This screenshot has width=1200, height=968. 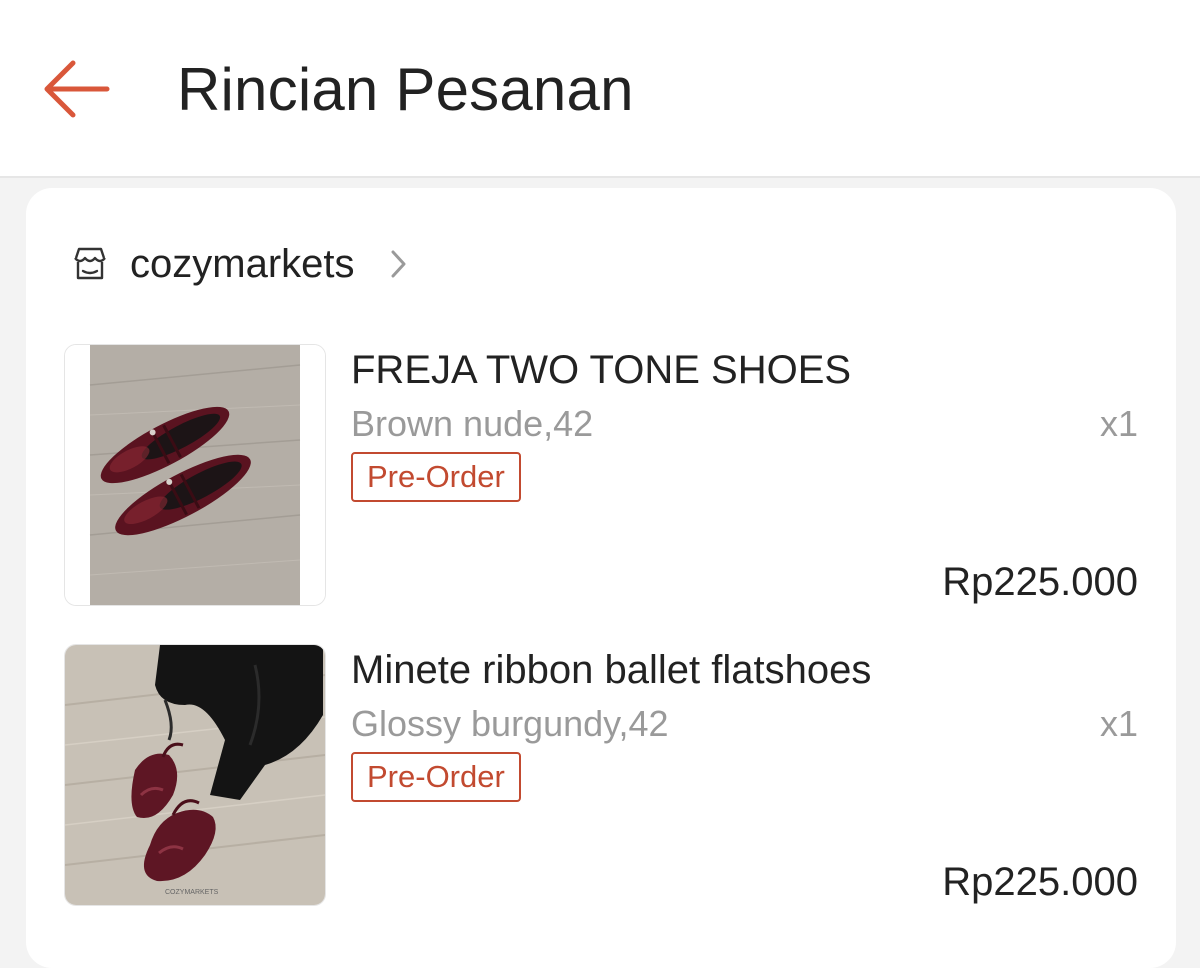 What do you see at coordinates (472, 423) in the screenshot?
I see `product-variant: Brown nude,42` at bounding box center [472, 423].